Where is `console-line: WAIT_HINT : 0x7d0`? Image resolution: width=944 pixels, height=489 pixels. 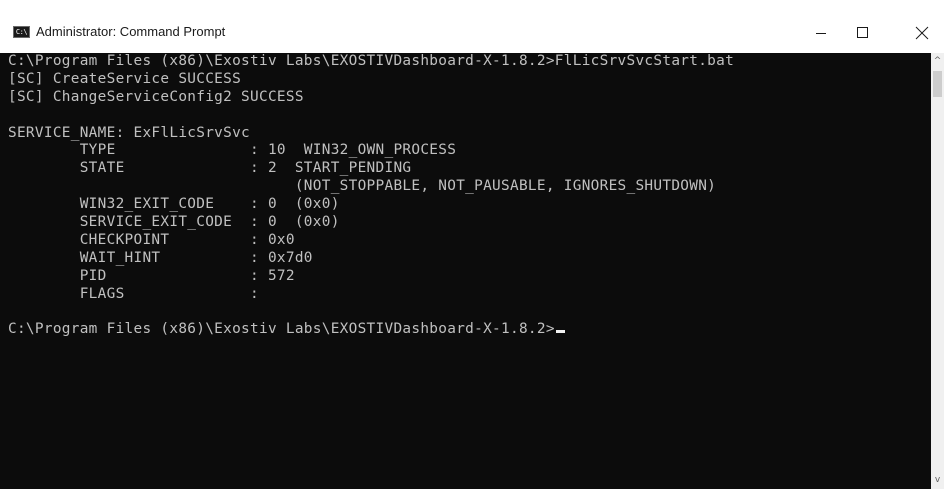 console-line: WAIT_HINT : 0x7d0 is located at coordinates (160, 257).